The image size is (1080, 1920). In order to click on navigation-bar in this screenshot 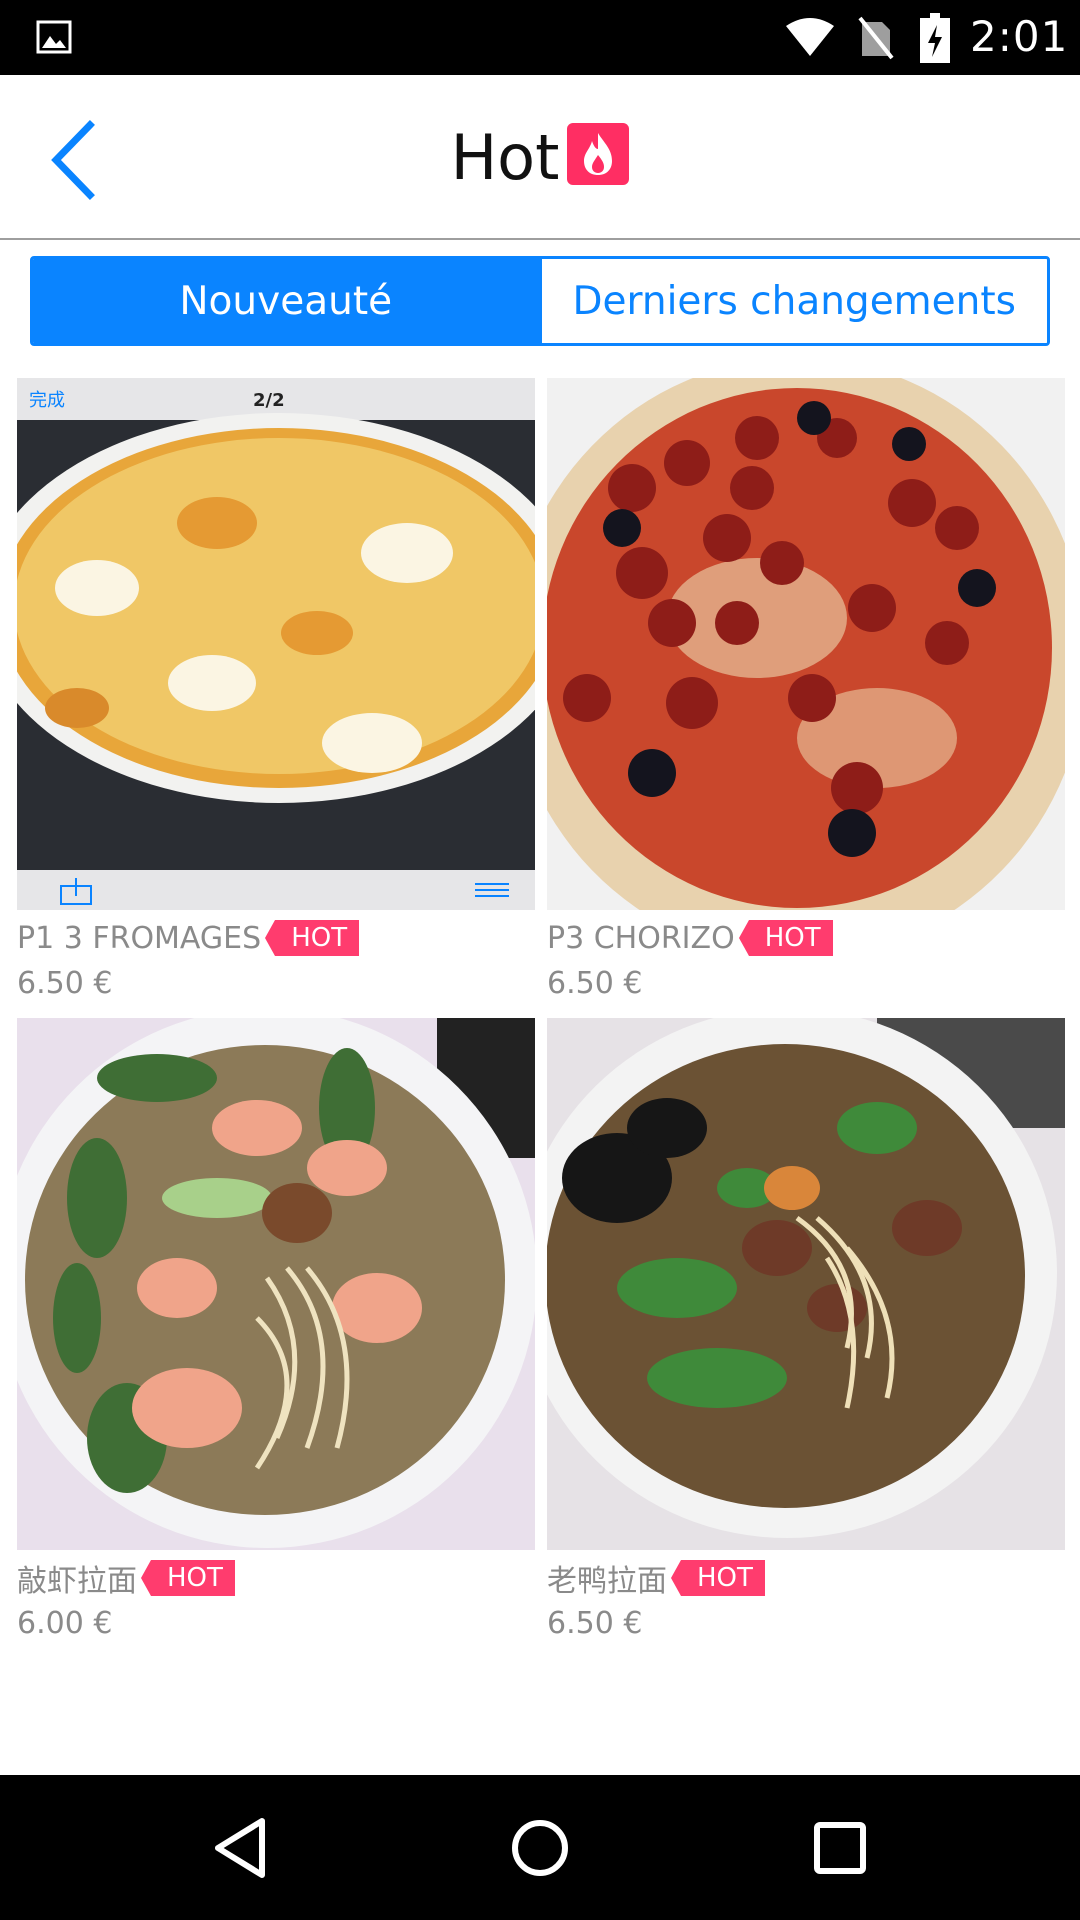, I will do `click(540, 1847)`.